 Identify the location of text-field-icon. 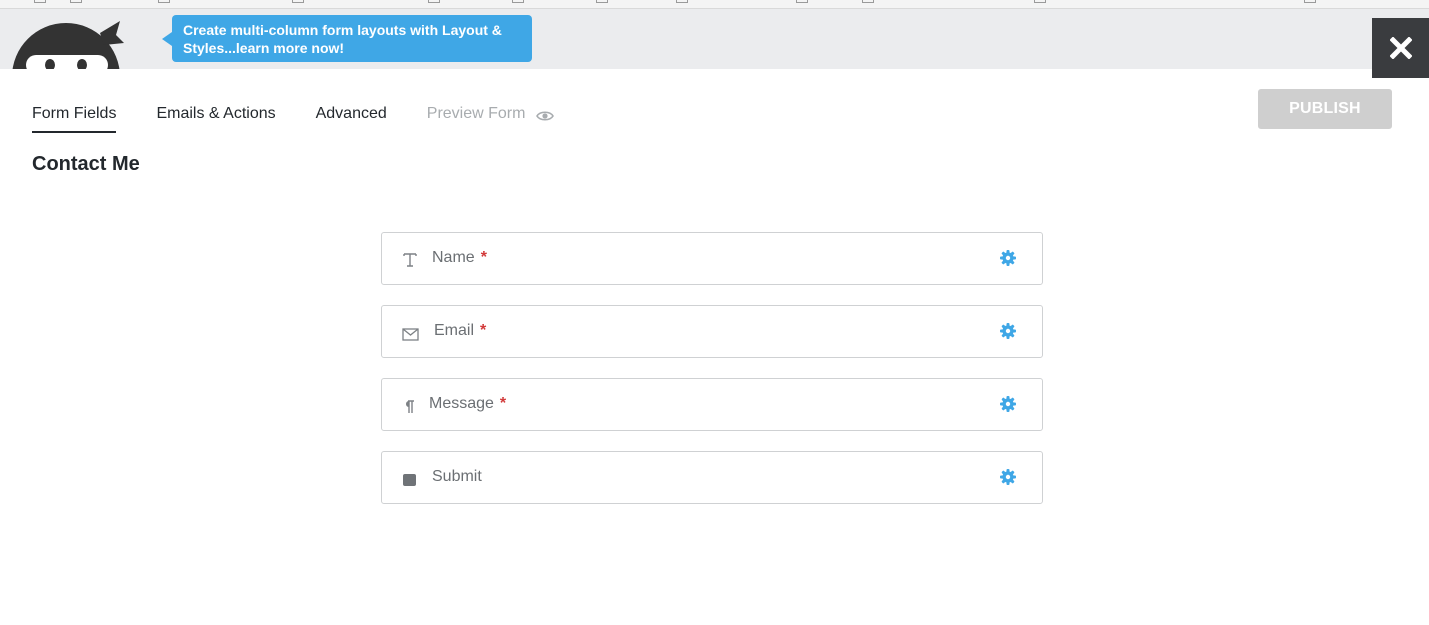
(410, 260).